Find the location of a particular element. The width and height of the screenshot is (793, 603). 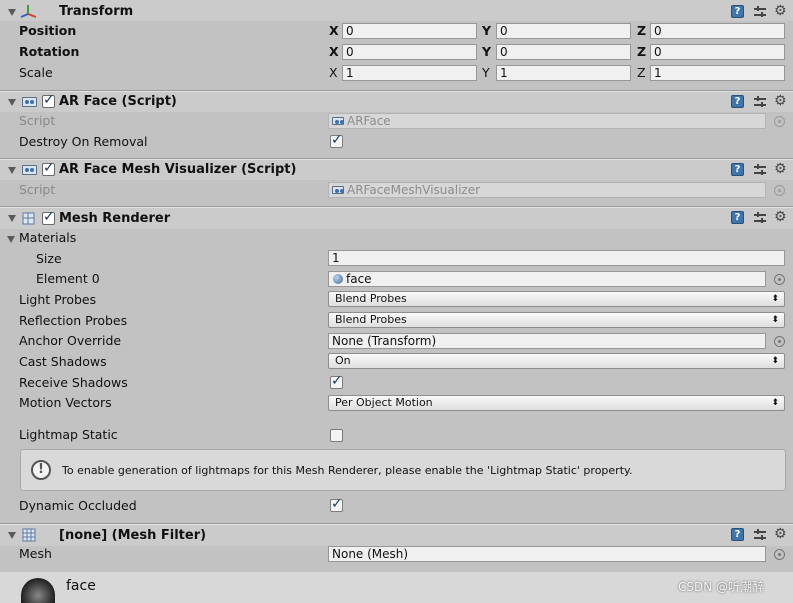

position-x-axis-label: X is located at coordinates (334, 30).